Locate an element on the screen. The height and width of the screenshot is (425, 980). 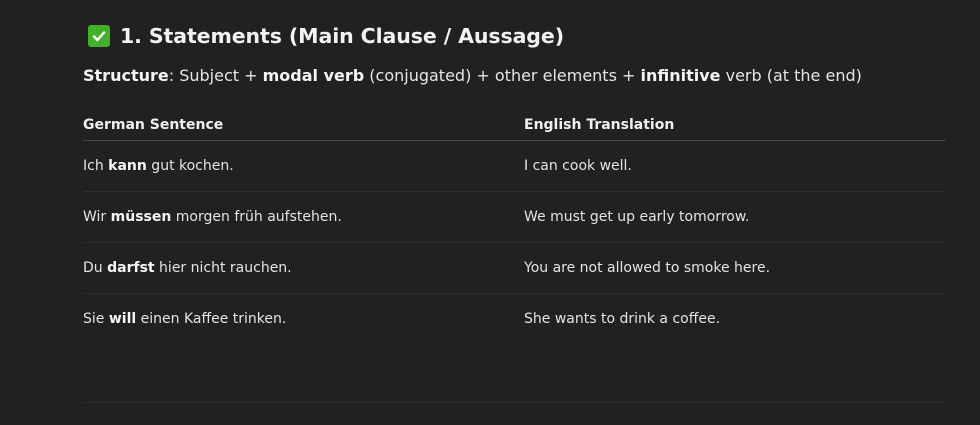
column-header-english: English Translation is located at coordinates (599, 125).